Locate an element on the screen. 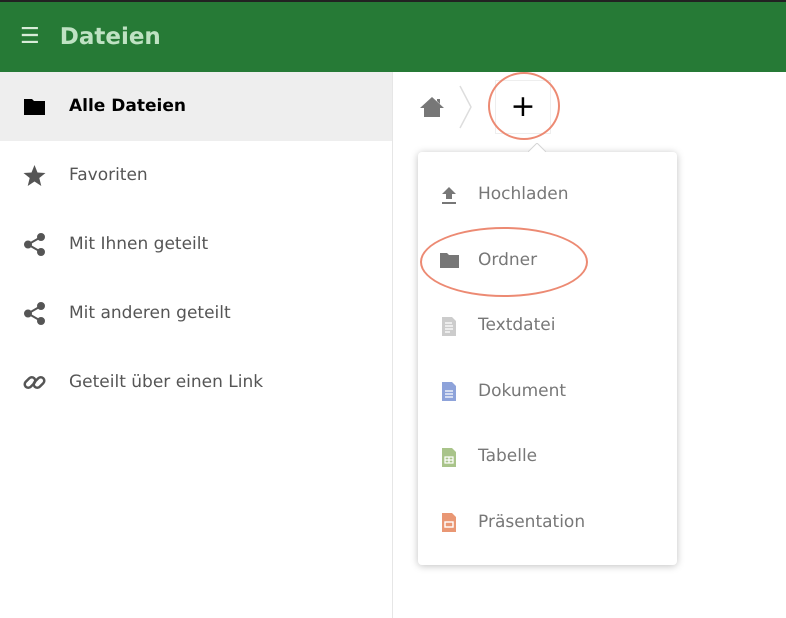  sidebar-item: Geteilt über einen Link is located at coordinates (196, 382).